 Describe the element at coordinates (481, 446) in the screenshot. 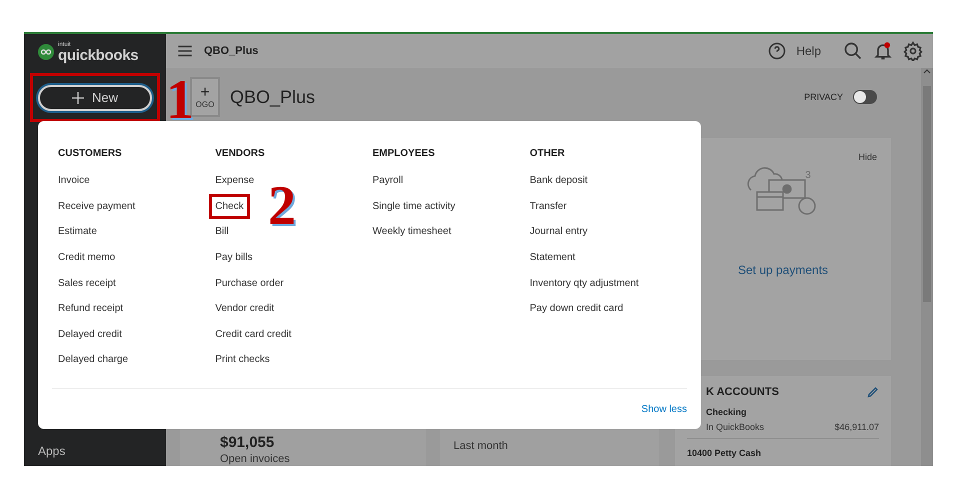

I see `period-label: Last month` at that location.